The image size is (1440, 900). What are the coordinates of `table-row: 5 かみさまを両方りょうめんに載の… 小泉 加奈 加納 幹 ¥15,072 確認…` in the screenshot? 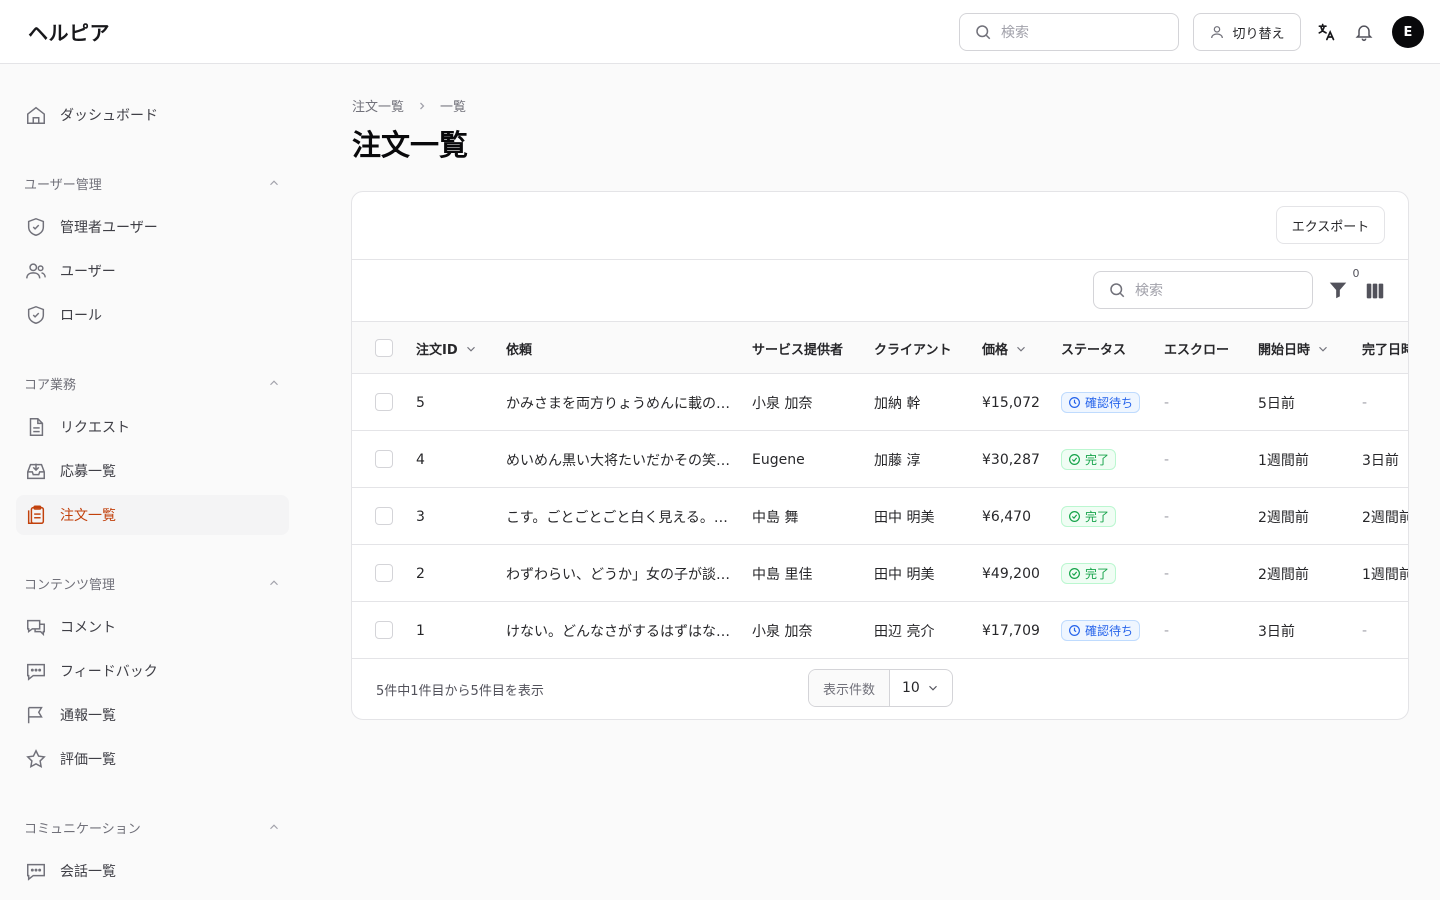 It's located at (880, 402).